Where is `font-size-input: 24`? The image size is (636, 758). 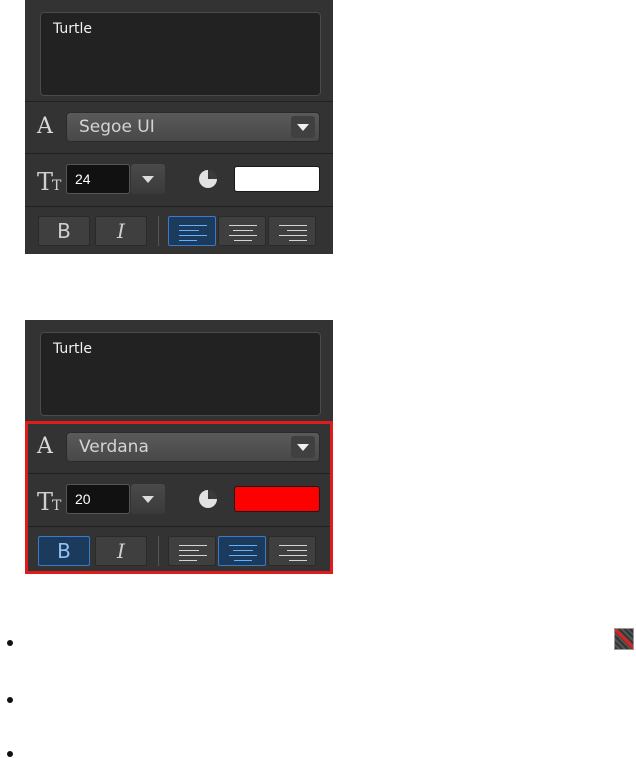 font-size-input: 24 is located at coordinates (98, 179).